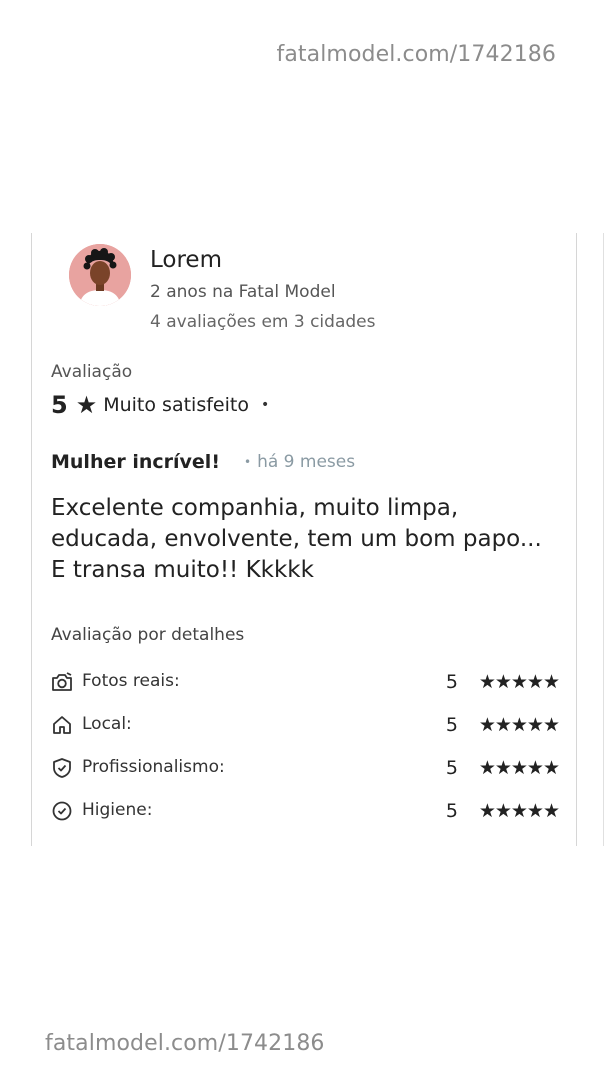  Describe the element at coordinates (148, 635) in the screenshot. I see `details-title: Avaliação por detalhes` at that location.